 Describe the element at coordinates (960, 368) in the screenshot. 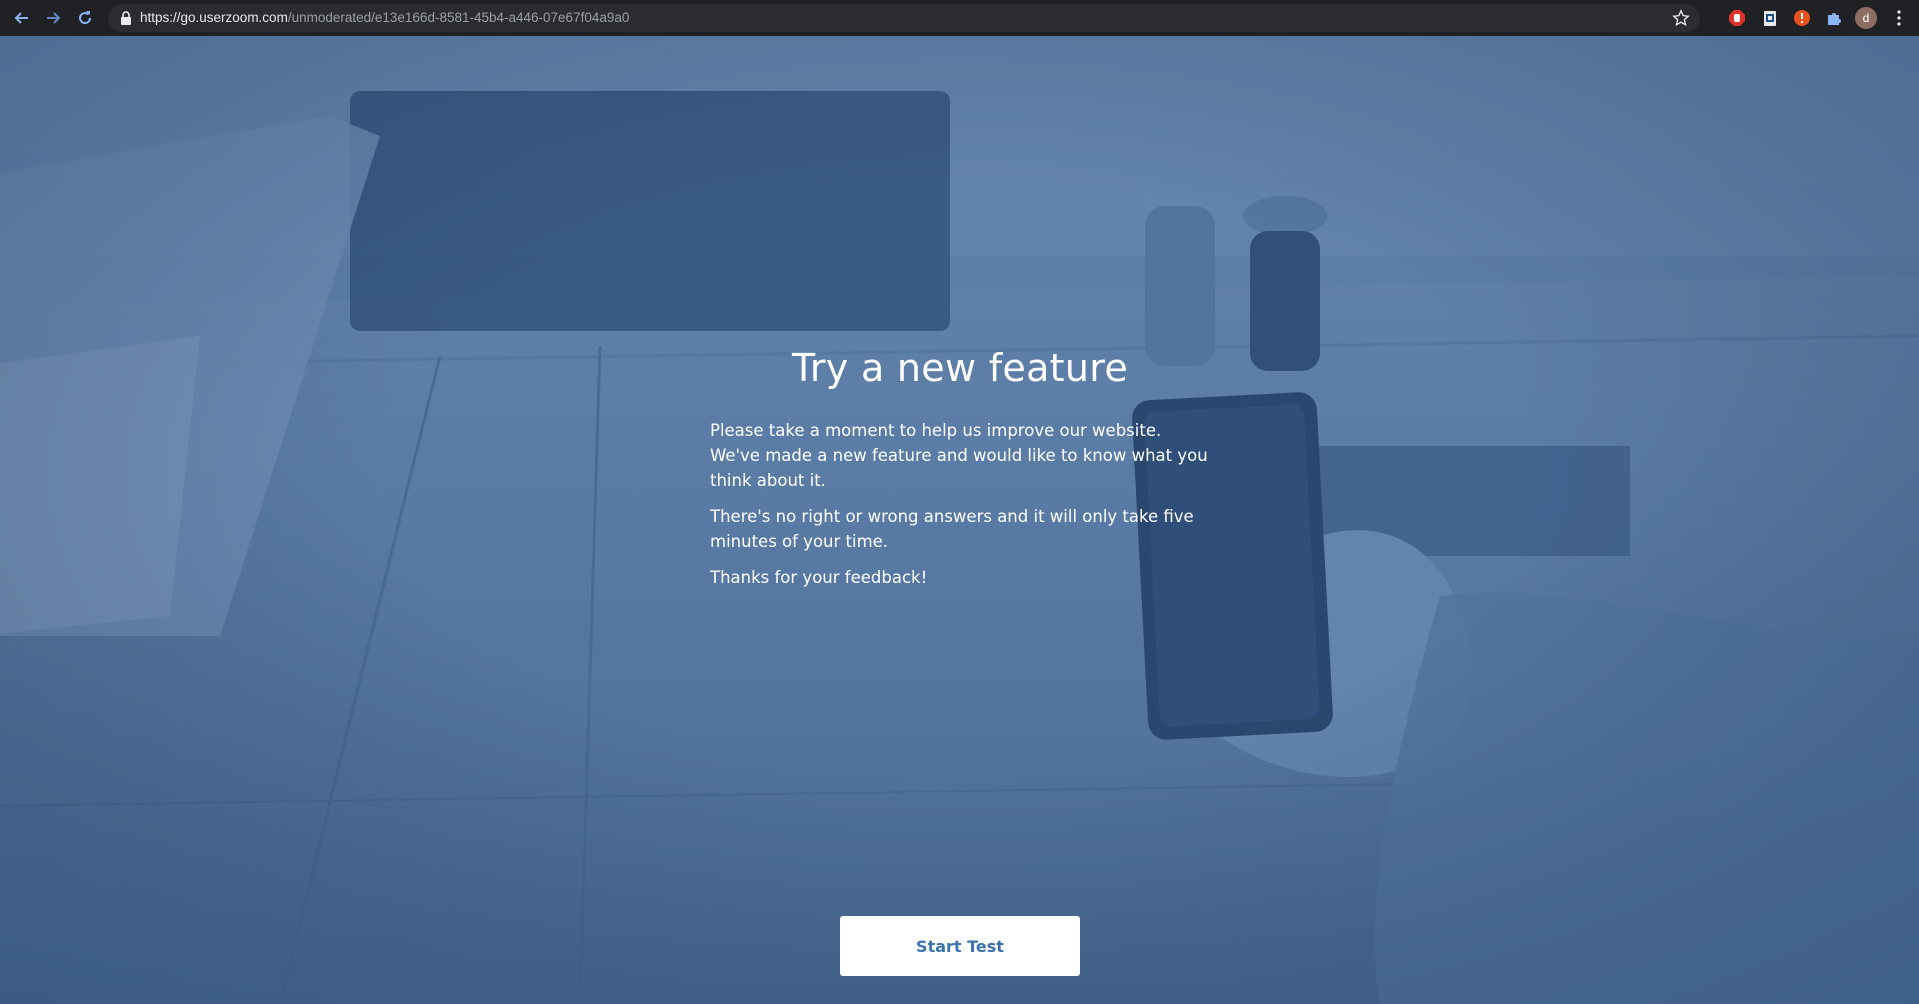

I see `page-title: Try a new feature` at that location.